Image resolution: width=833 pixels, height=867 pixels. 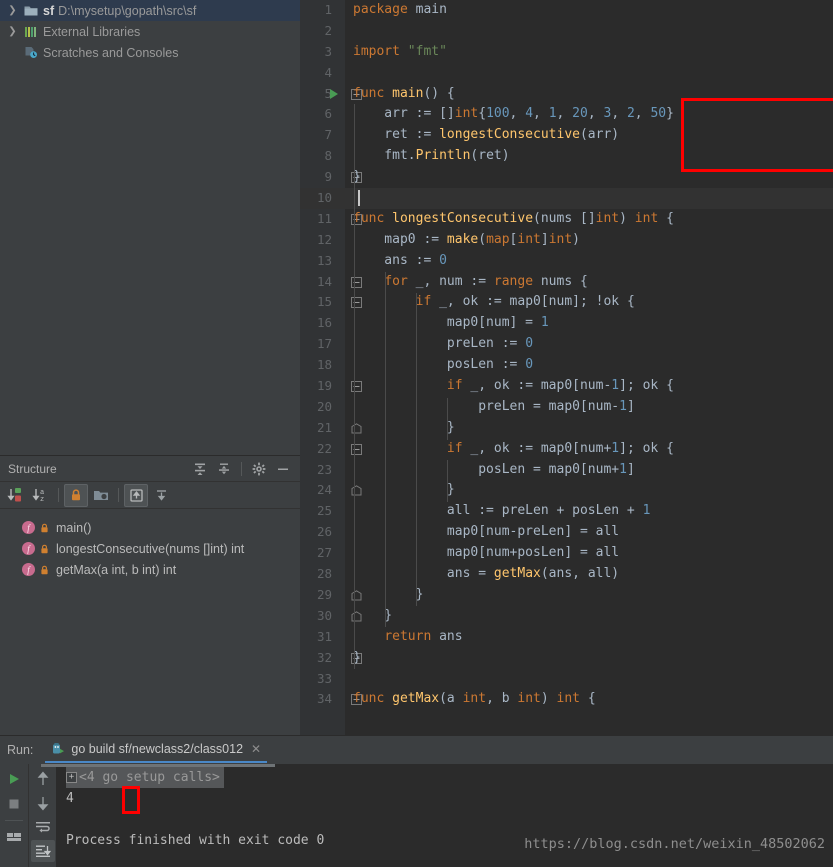 I want to click on line-number: 25, so click(x=324, y=511).